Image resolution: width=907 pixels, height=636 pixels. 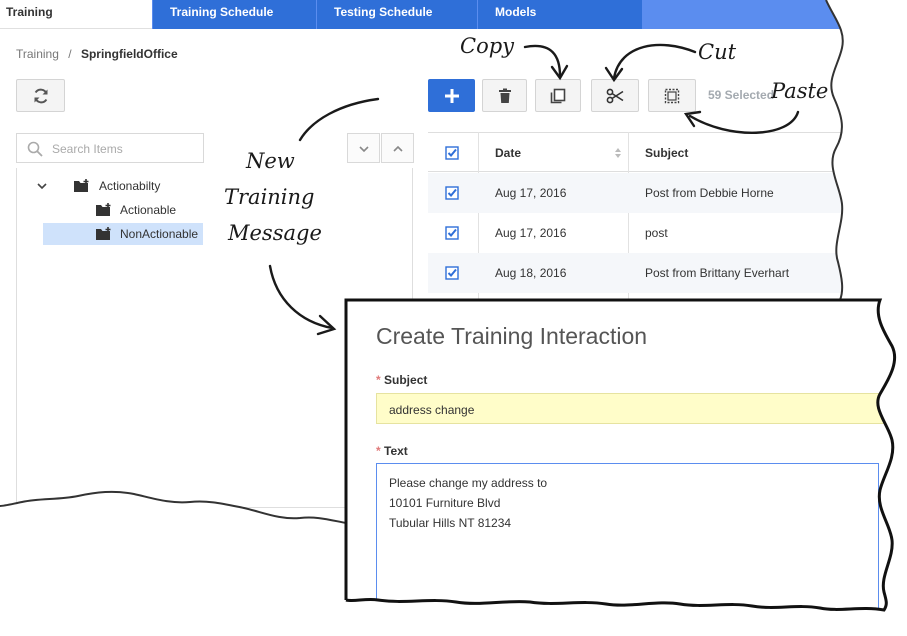 I want to click on subject-label-text: Subject, so click(x=406, y=380).